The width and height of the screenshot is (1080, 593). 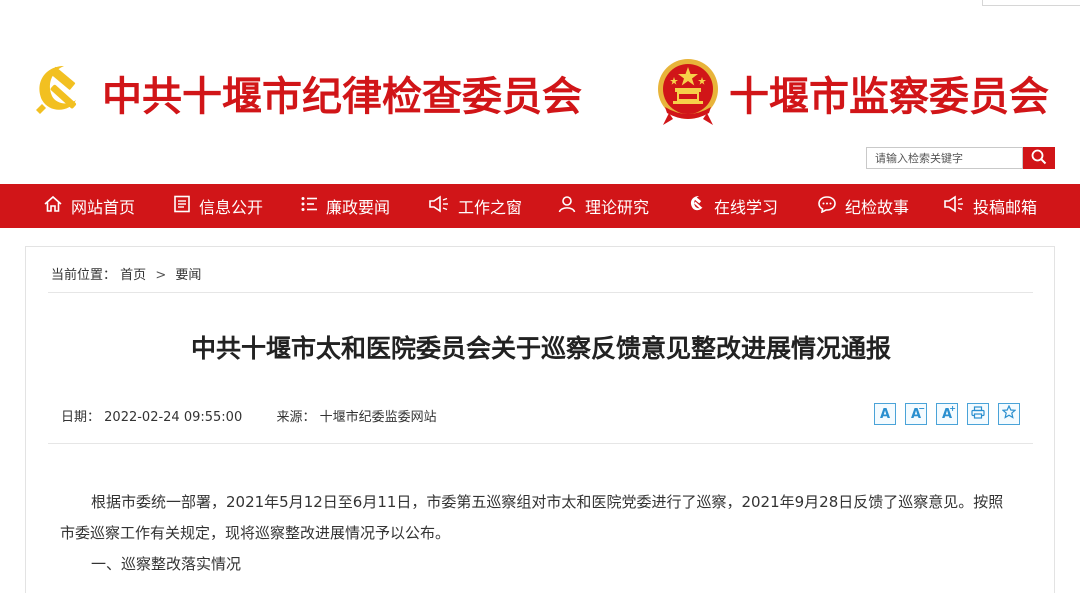 I want to click on nav-item-home: 网站首页, so click(x=89, y=206).